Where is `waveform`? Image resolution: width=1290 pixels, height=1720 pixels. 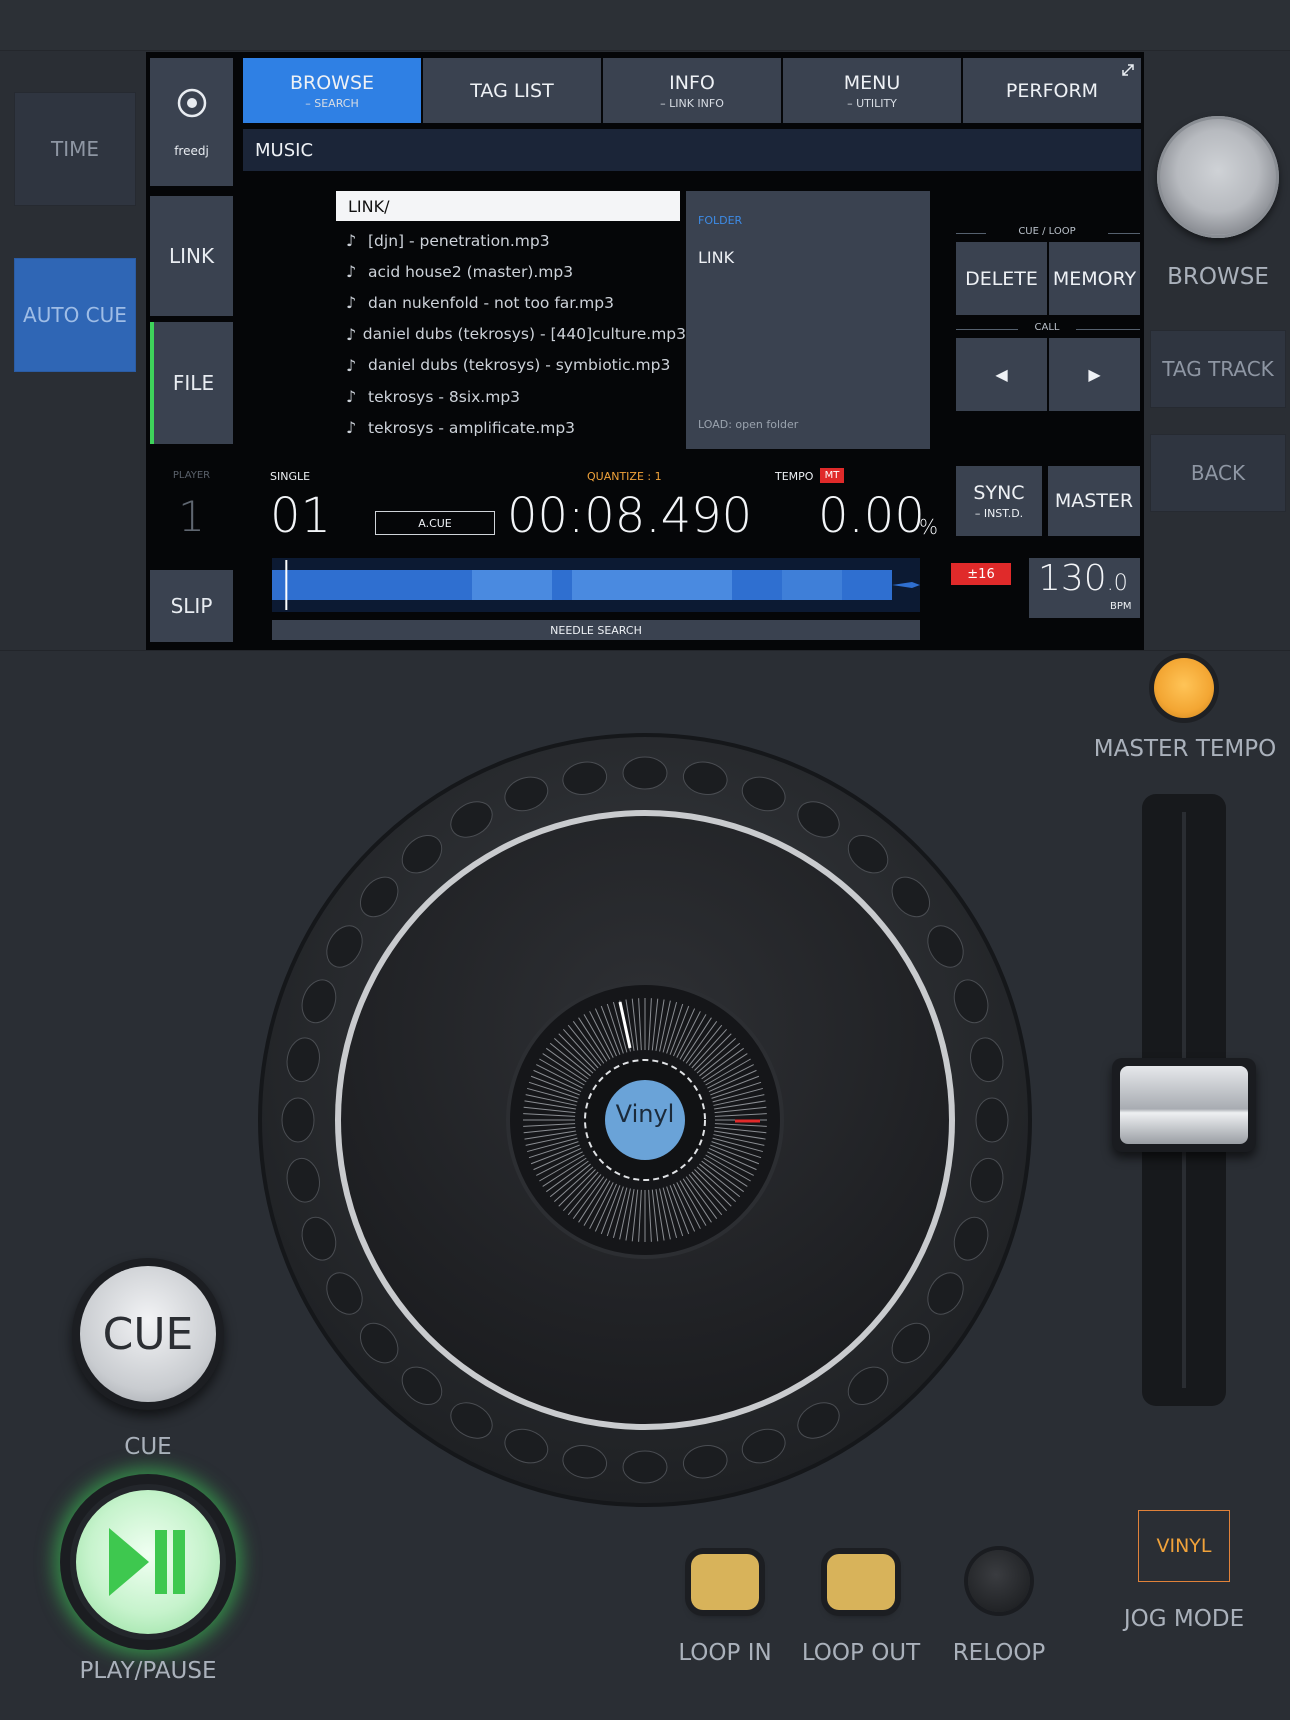 waveform is located at coordinates (596, 585).